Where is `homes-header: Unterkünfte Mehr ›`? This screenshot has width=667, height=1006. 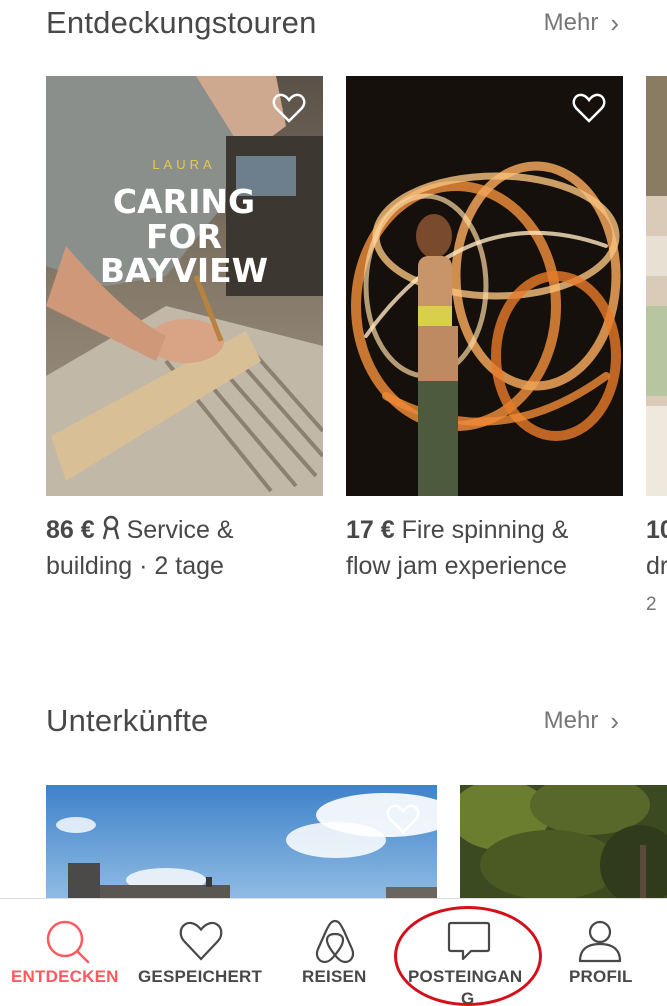
homes-header: Unterkünfte Mehr › is located at coordinates (332, 721).